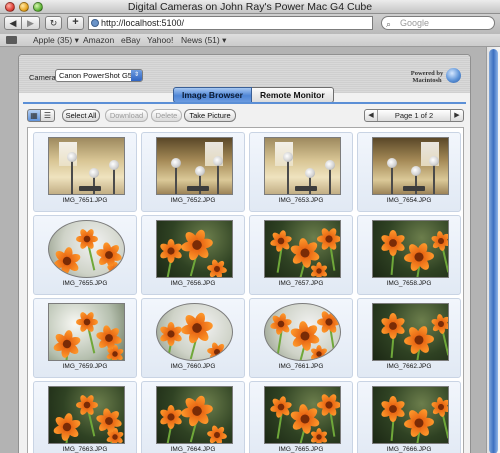 This screenshot has height=453, width=500. What do you see at coordinates (90, 188) in the screenshot?
I see `lamp-base` at bounding box center [90, 188].